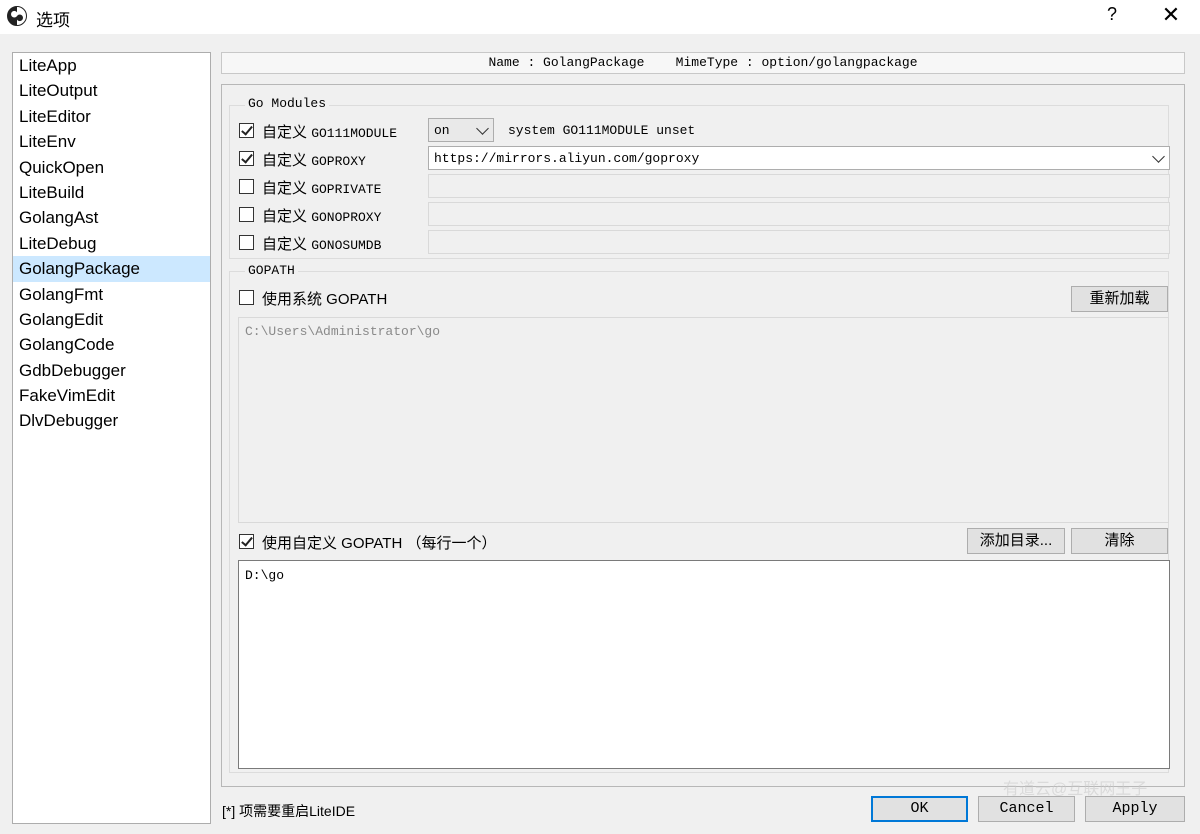  Describe the element at coordinates (343, 331) in the screenshot. I see `system-gopath-value: C:\Users\Administrator\go` at that location.